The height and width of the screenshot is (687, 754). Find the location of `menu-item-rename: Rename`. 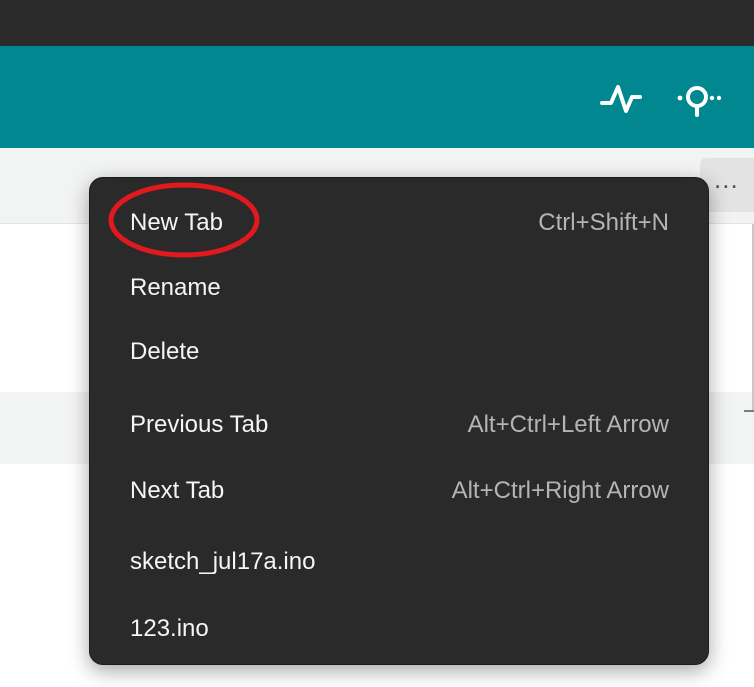

menu-item-rename: Rename is located at coordinates (399, 288).